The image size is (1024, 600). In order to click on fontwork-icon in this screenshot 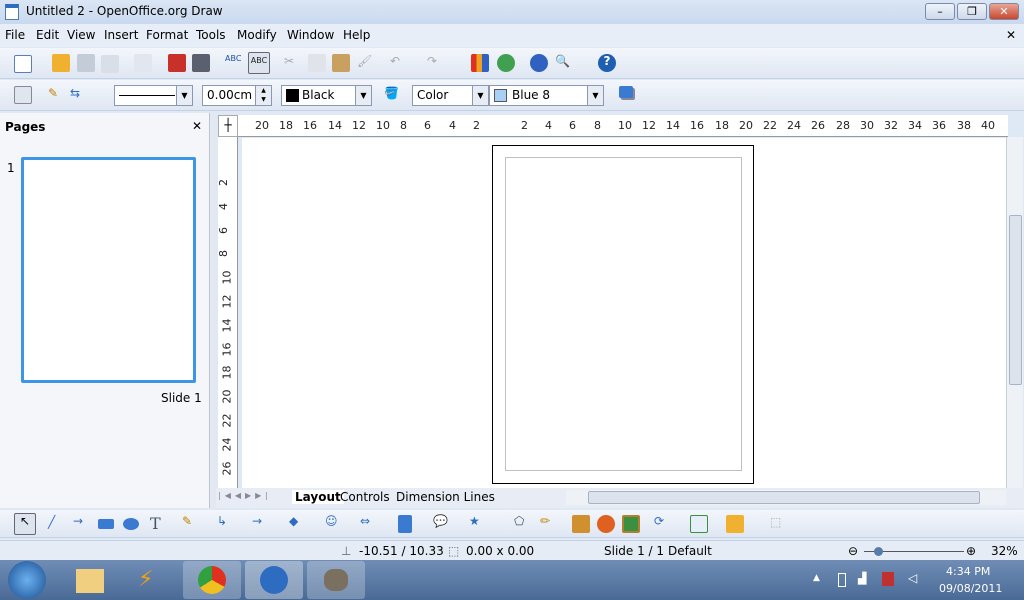, I will do `click(581, 524)`.